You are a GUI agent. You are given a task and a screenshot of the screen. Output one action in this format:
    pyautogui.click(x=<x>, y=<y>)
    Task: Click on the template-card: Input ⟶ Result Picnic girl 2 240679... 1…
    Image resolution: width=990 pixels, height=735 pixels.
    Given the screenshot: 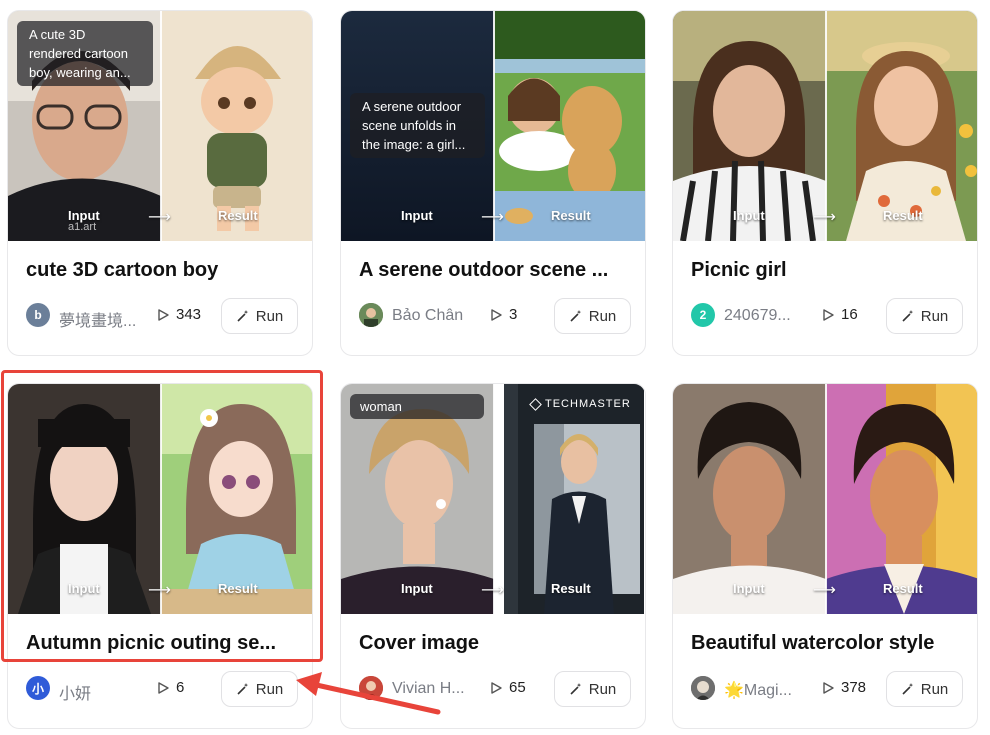 What is the action you would take?
    pyautogui.click(x=825, y=183)
    